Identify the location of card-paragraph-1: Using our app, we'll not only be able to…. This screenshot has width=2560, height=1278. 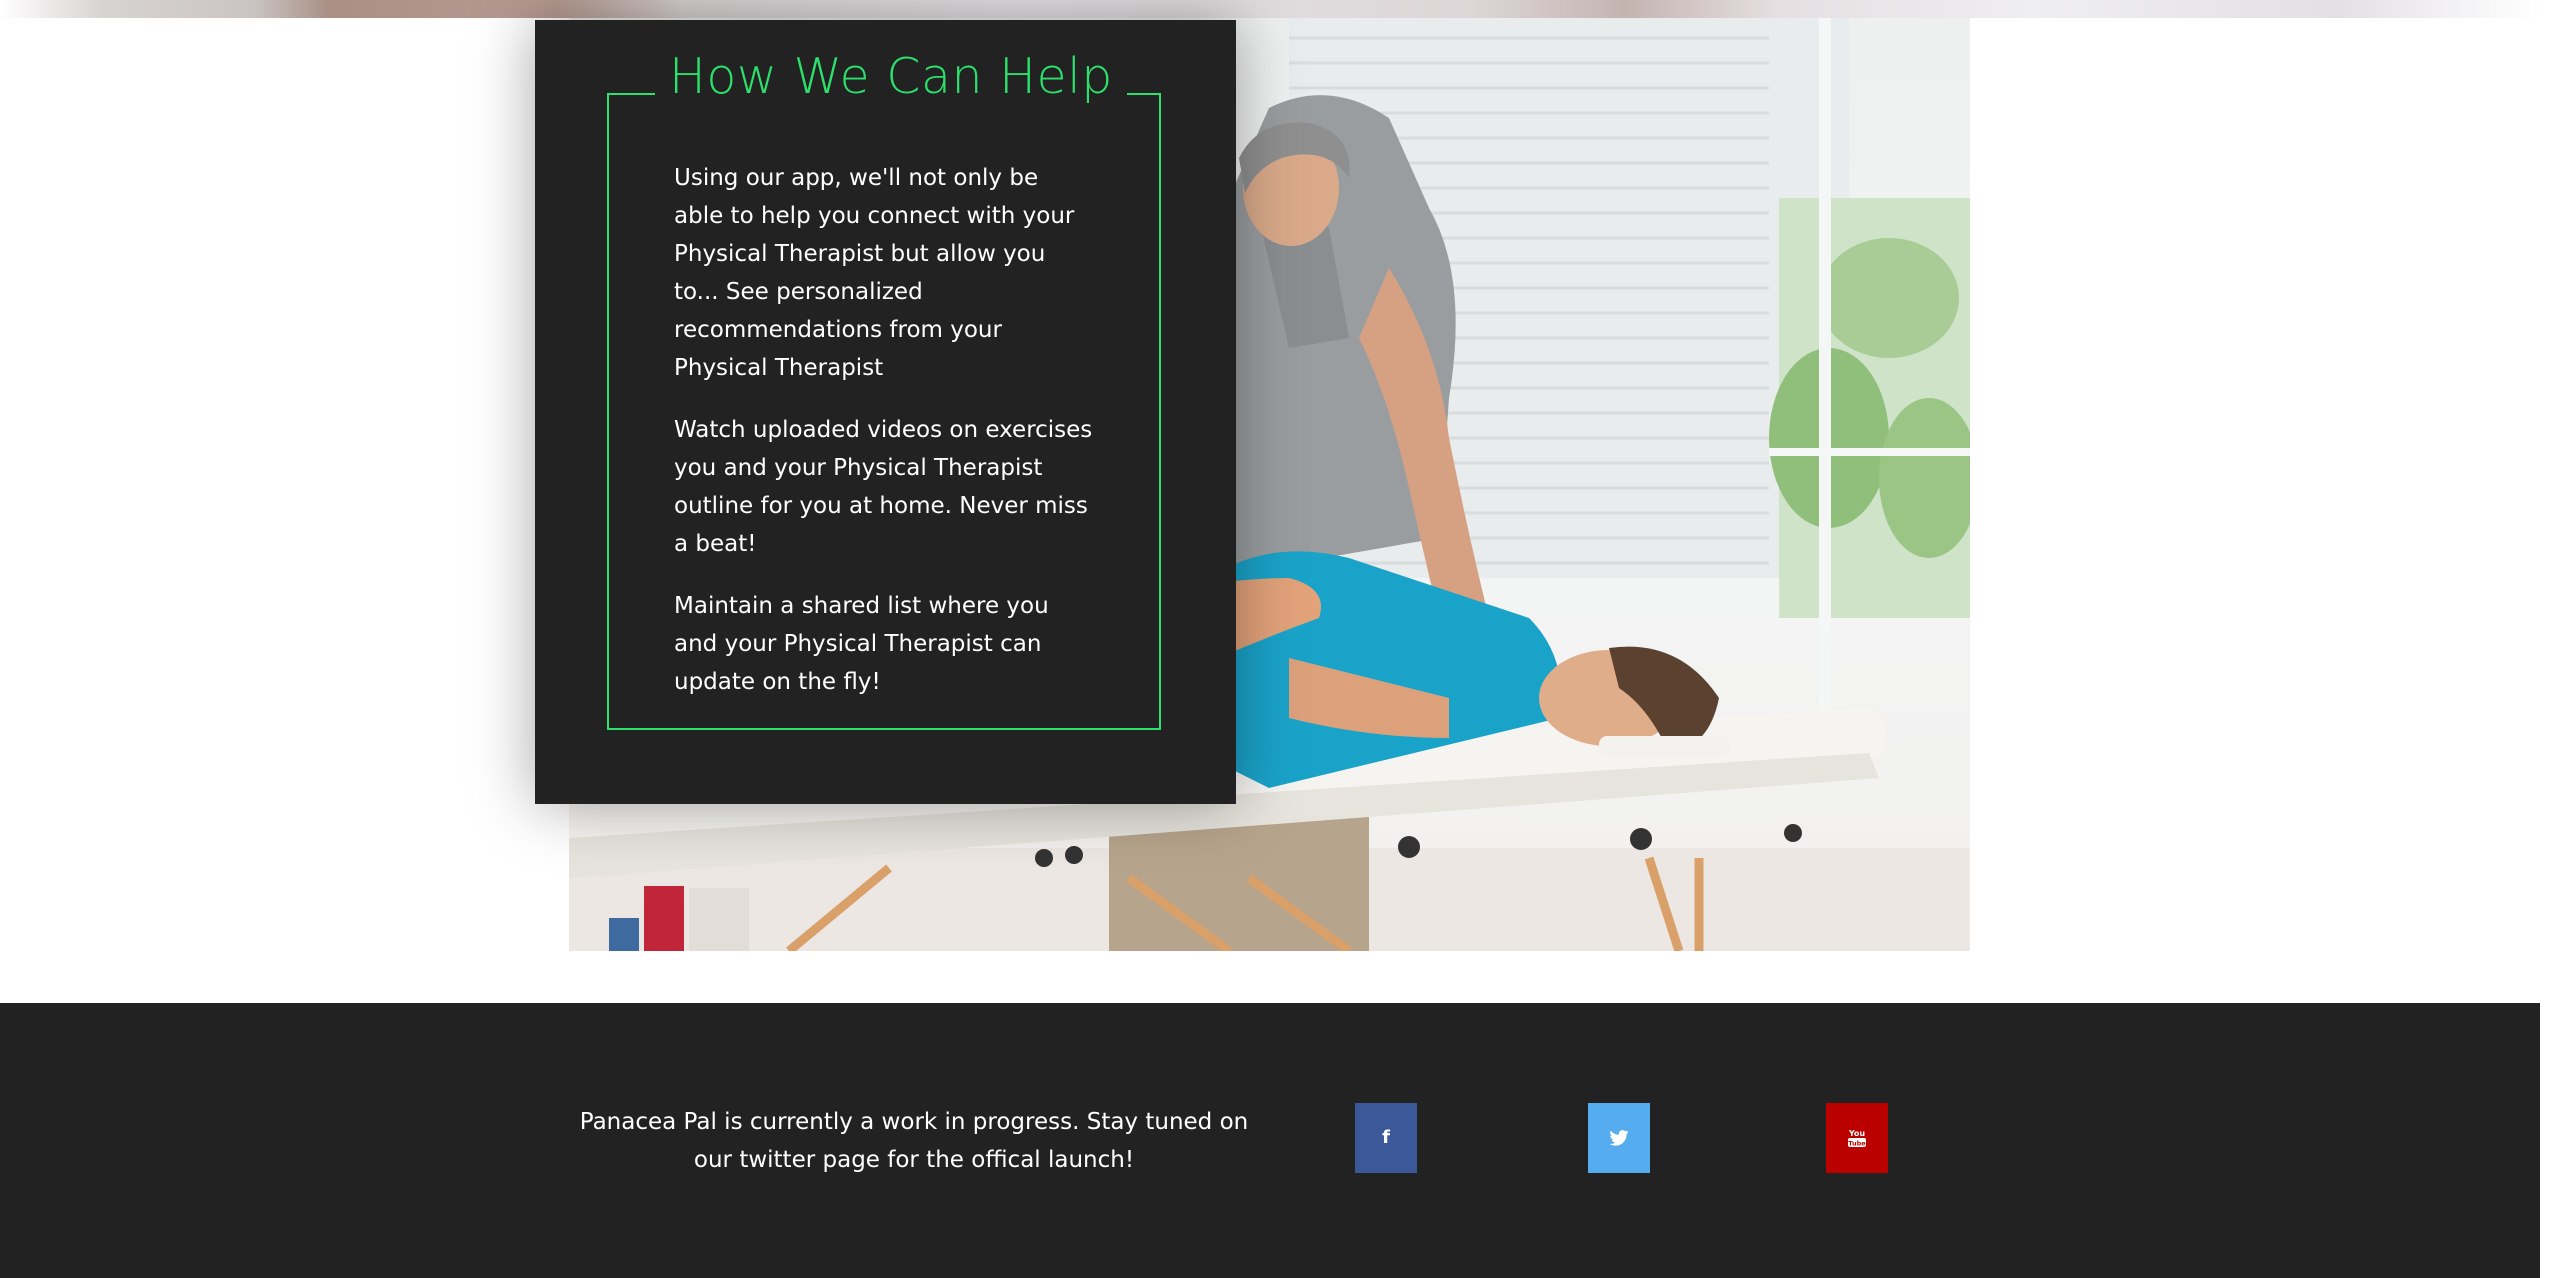
(874, 273).